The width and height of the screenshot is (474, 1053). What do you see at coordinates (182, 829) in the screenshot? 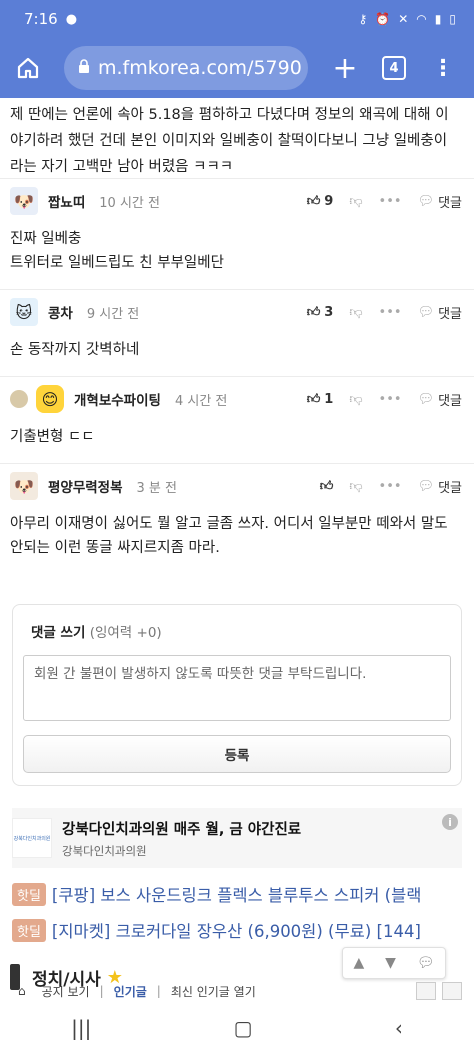
I see `ad-title: 강북다인치과의원 매주 월, 금 야간진료` at bounding box center [182, 829].